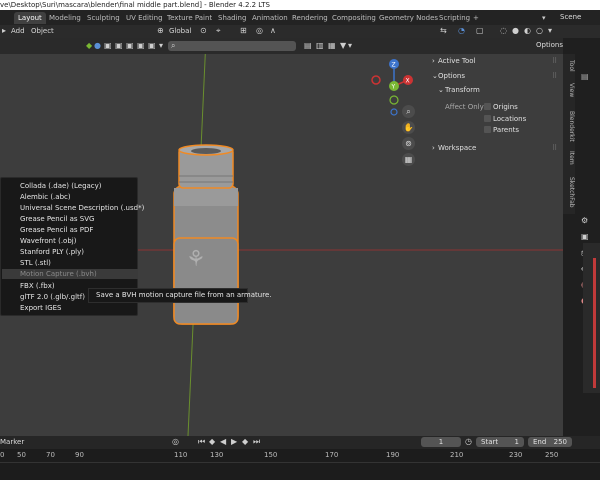  What do you see at coordinates (245, 442) in the screenshot?
I see `jump-keyframe-forward-icon: ◆` at bounding box center [245, 442].